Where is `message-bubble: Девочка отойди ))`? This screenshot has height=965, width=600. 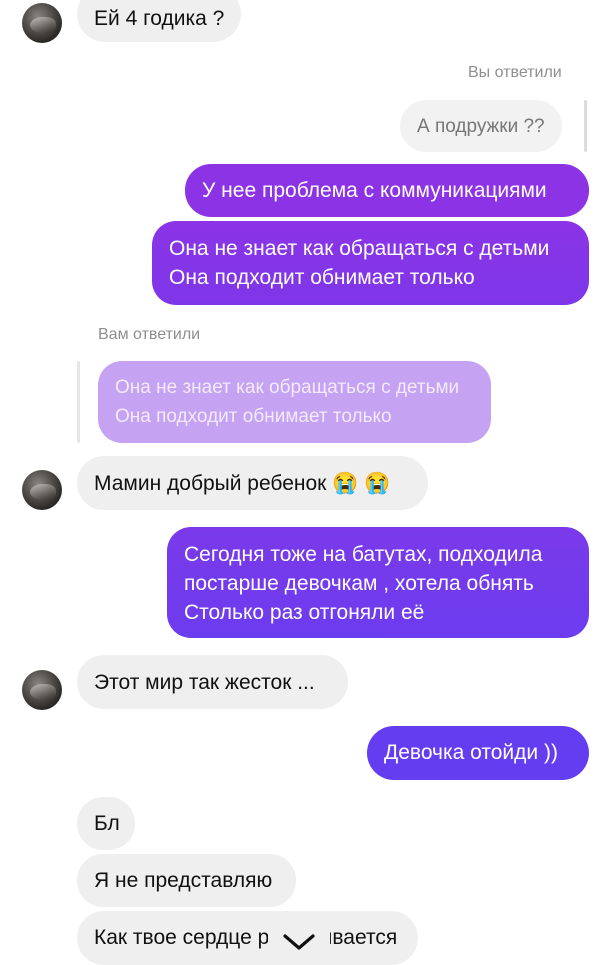 message-bubble: Девочка отойди )) is located at coordinates (478, 753).